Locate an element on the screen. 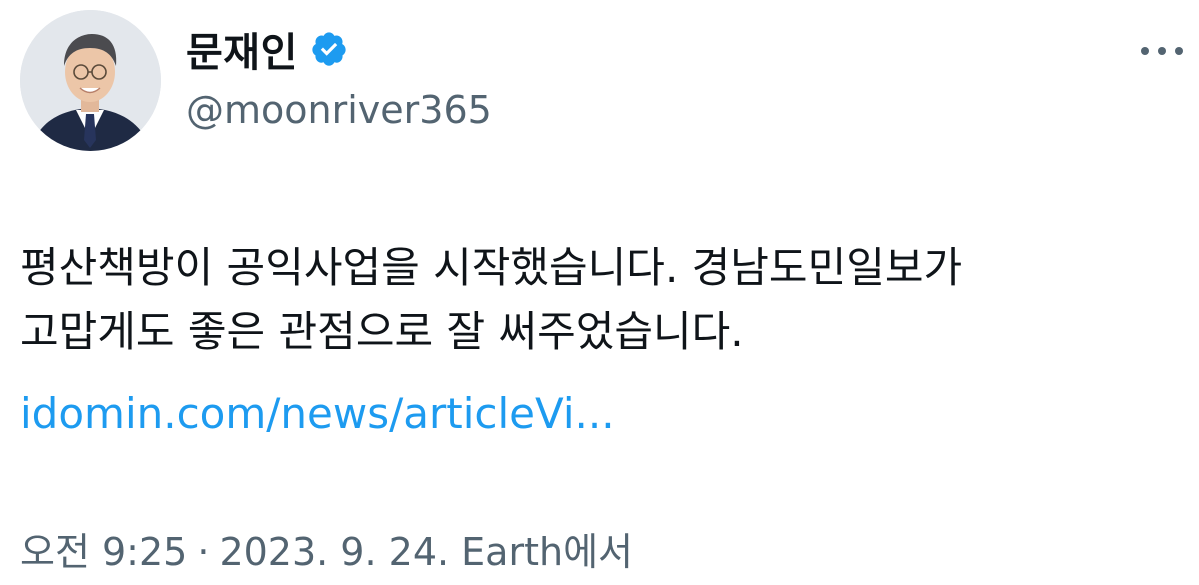  author-name-row: 문재인 is located at coordinates (267, 49).